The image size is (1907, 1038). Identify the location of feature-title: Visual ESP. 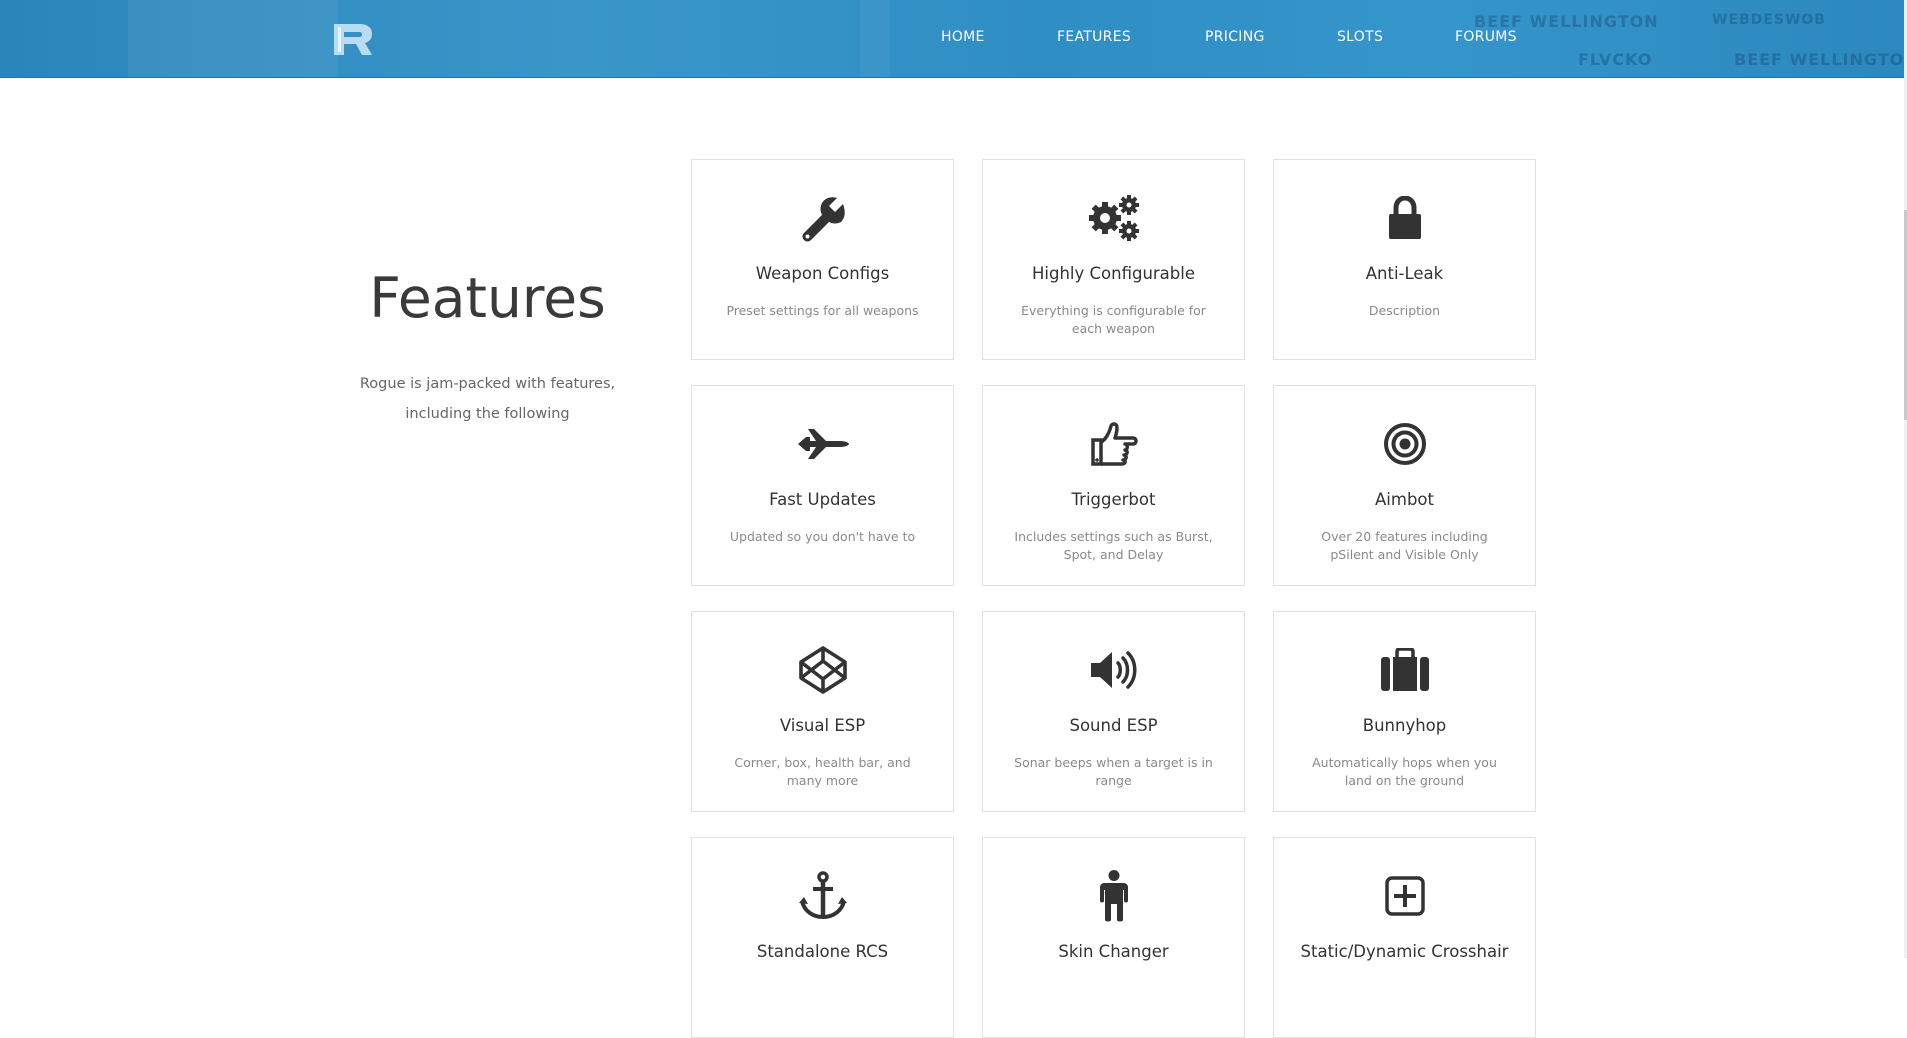
(822, 725).